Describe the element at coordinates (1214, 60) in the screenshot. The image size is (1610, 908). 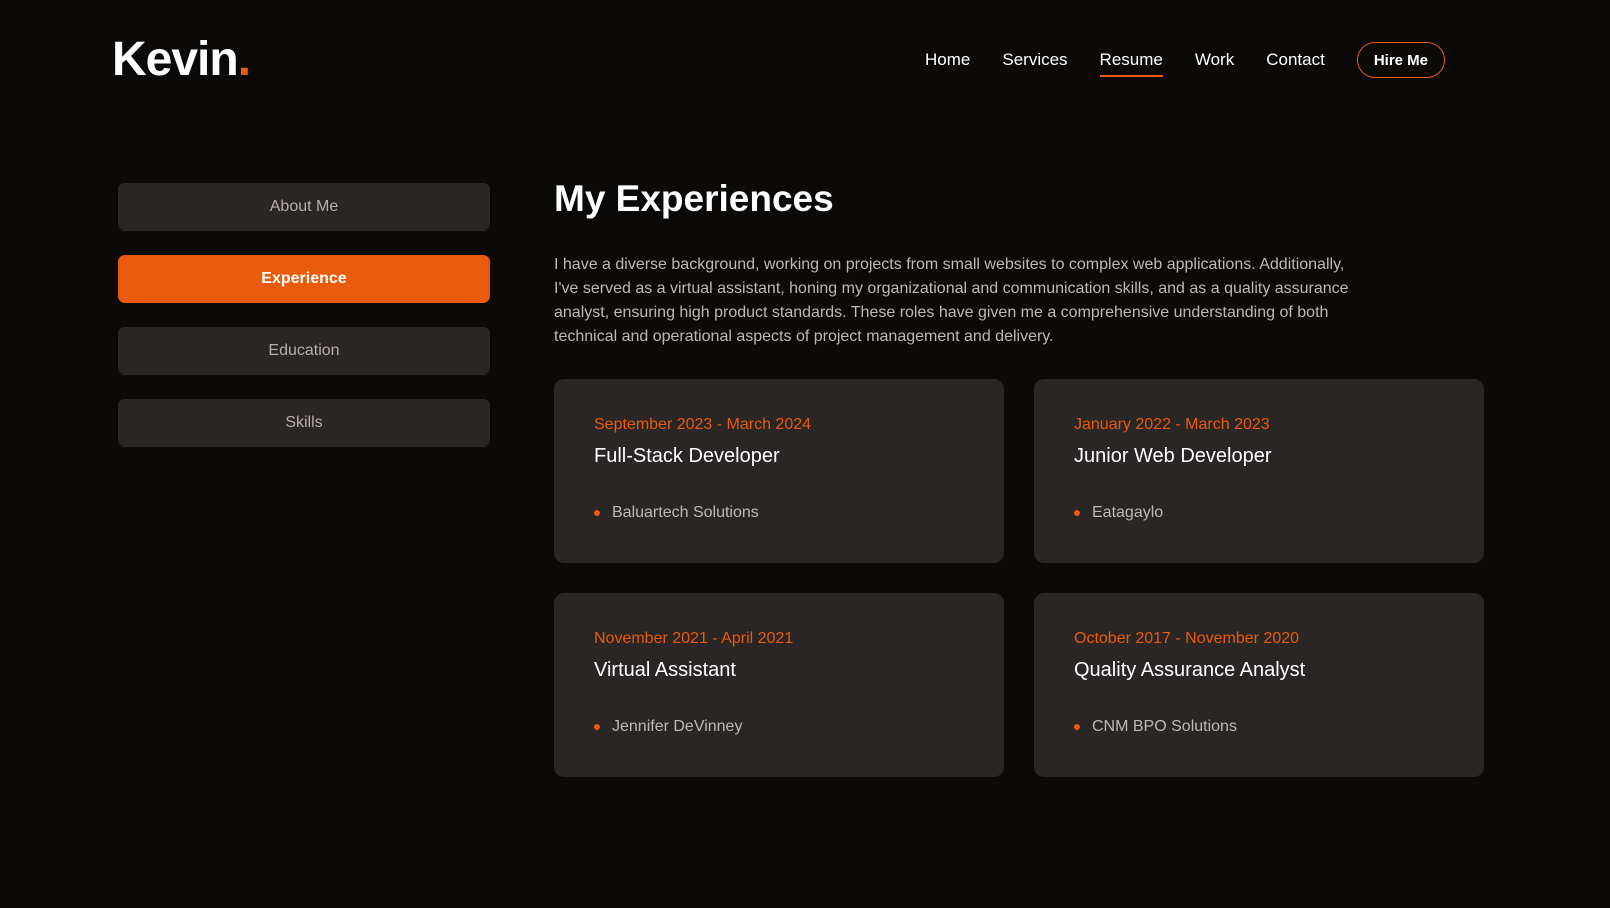
I see `nav-work: Work` at that location.